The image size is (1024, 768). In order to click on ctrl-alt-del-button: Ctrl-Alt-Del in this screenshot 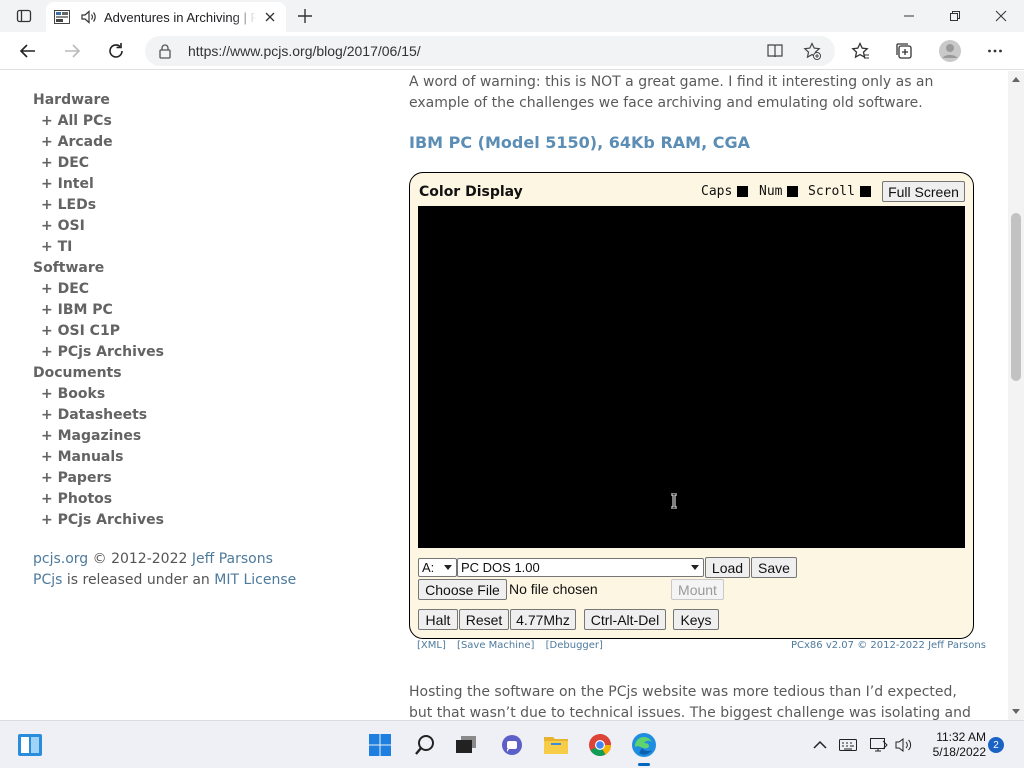, I will do `click(625, 619)`.